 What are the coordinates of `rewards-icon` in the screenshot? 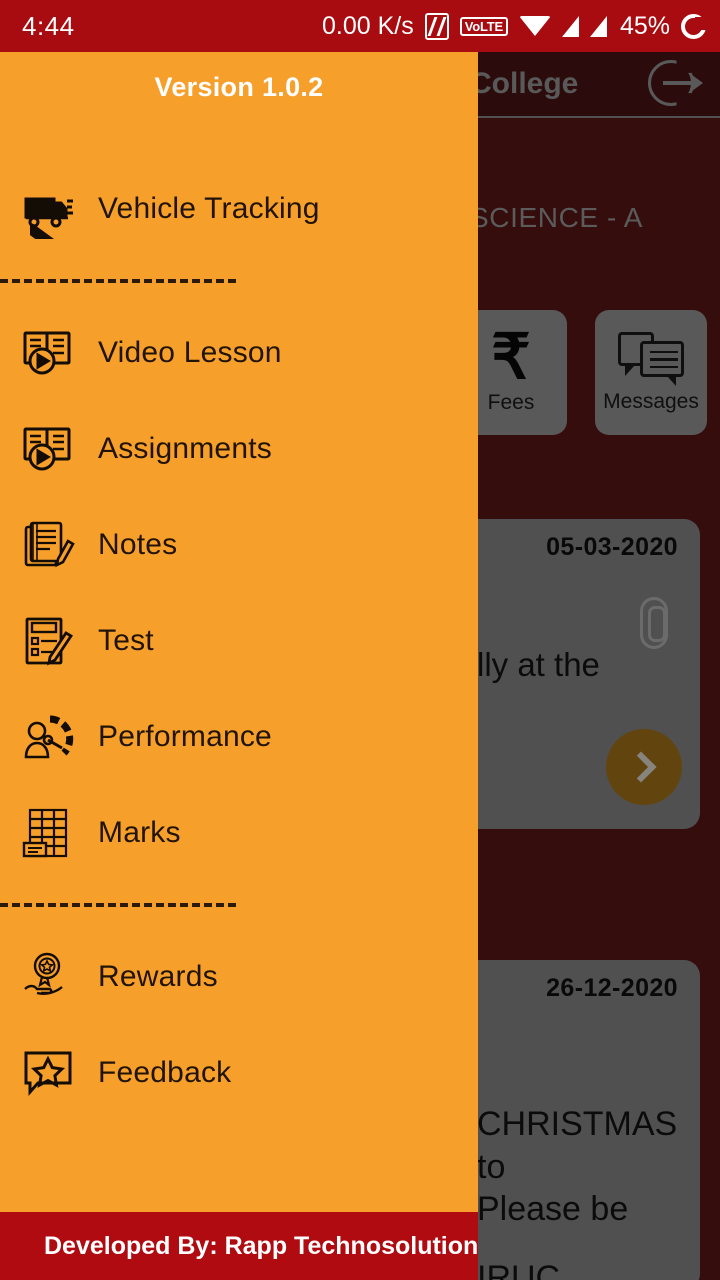 It's located at (48, 977).